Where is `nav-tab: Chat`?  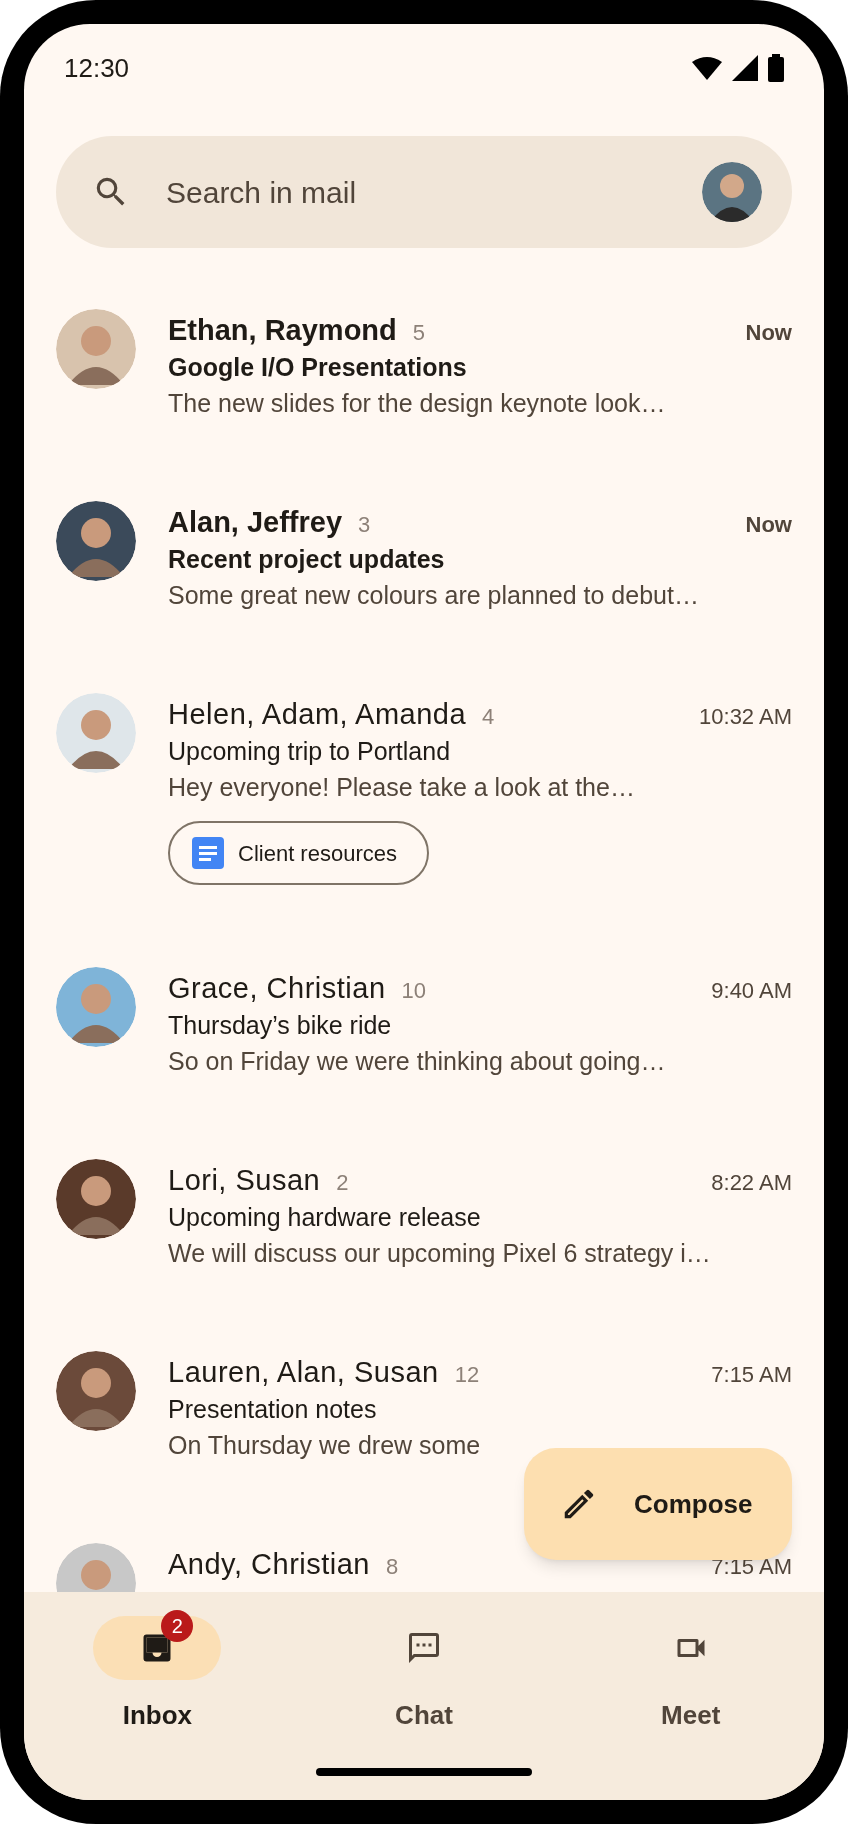 nav-tab: Chat is located at coordinates (424, 1663).